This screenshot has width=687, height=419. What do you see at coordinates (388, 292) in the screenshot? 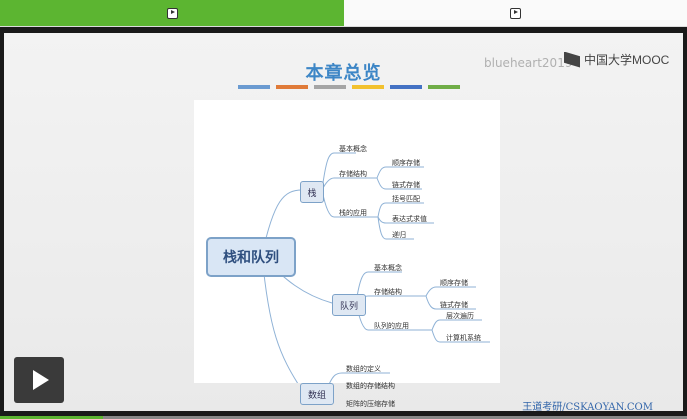
I see `queue-storage: 存储结构` at bounding box center [388, 292].